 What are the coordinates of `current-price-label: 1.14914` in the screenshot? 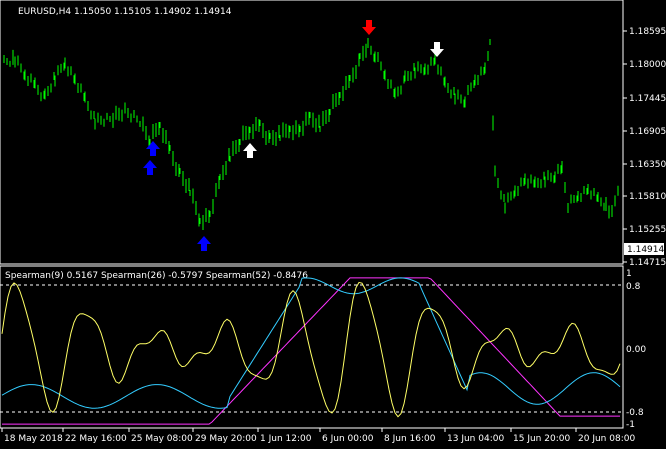 It's located at (645, 250).